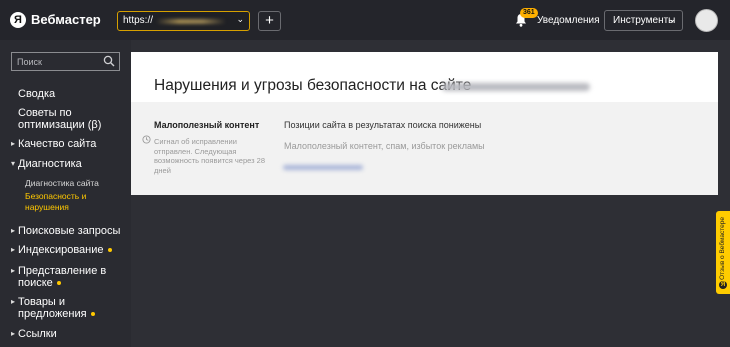 The height and width of the screenshot is (347, 730). I want to click on sidebar-subitem-security: Безопасность и нарушения, so click(60, 202).